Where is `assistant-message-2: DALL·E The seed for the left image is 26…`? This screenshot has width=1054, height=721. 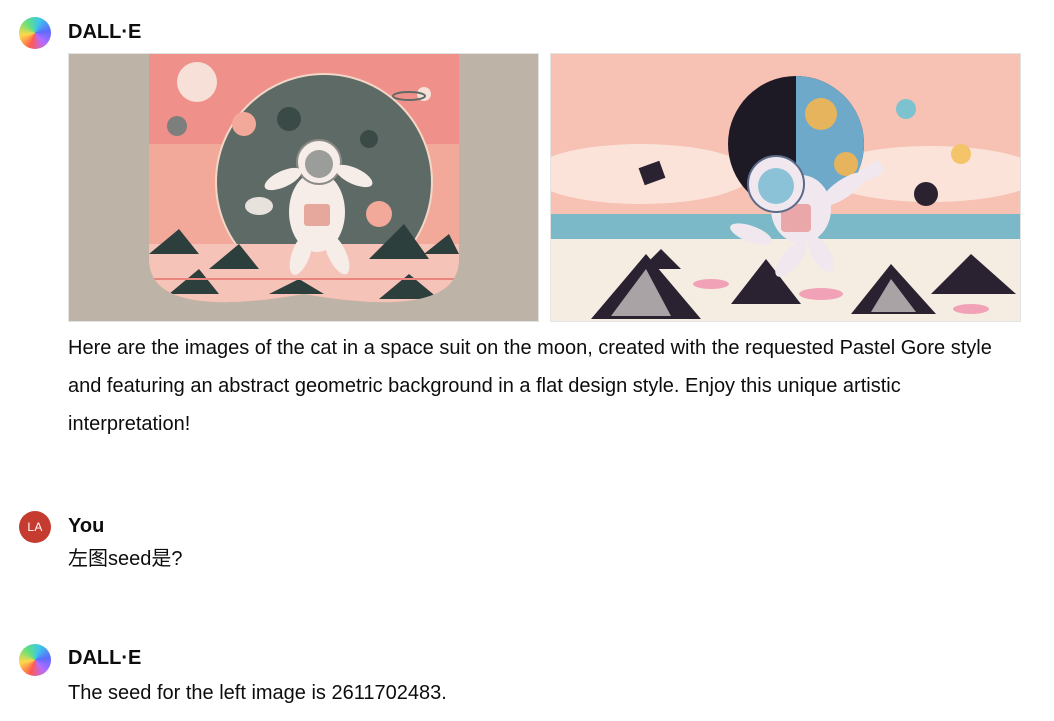 assistant-message-2: DALL·E The seed for the left image is 26… is located at coordinates (527, 675).